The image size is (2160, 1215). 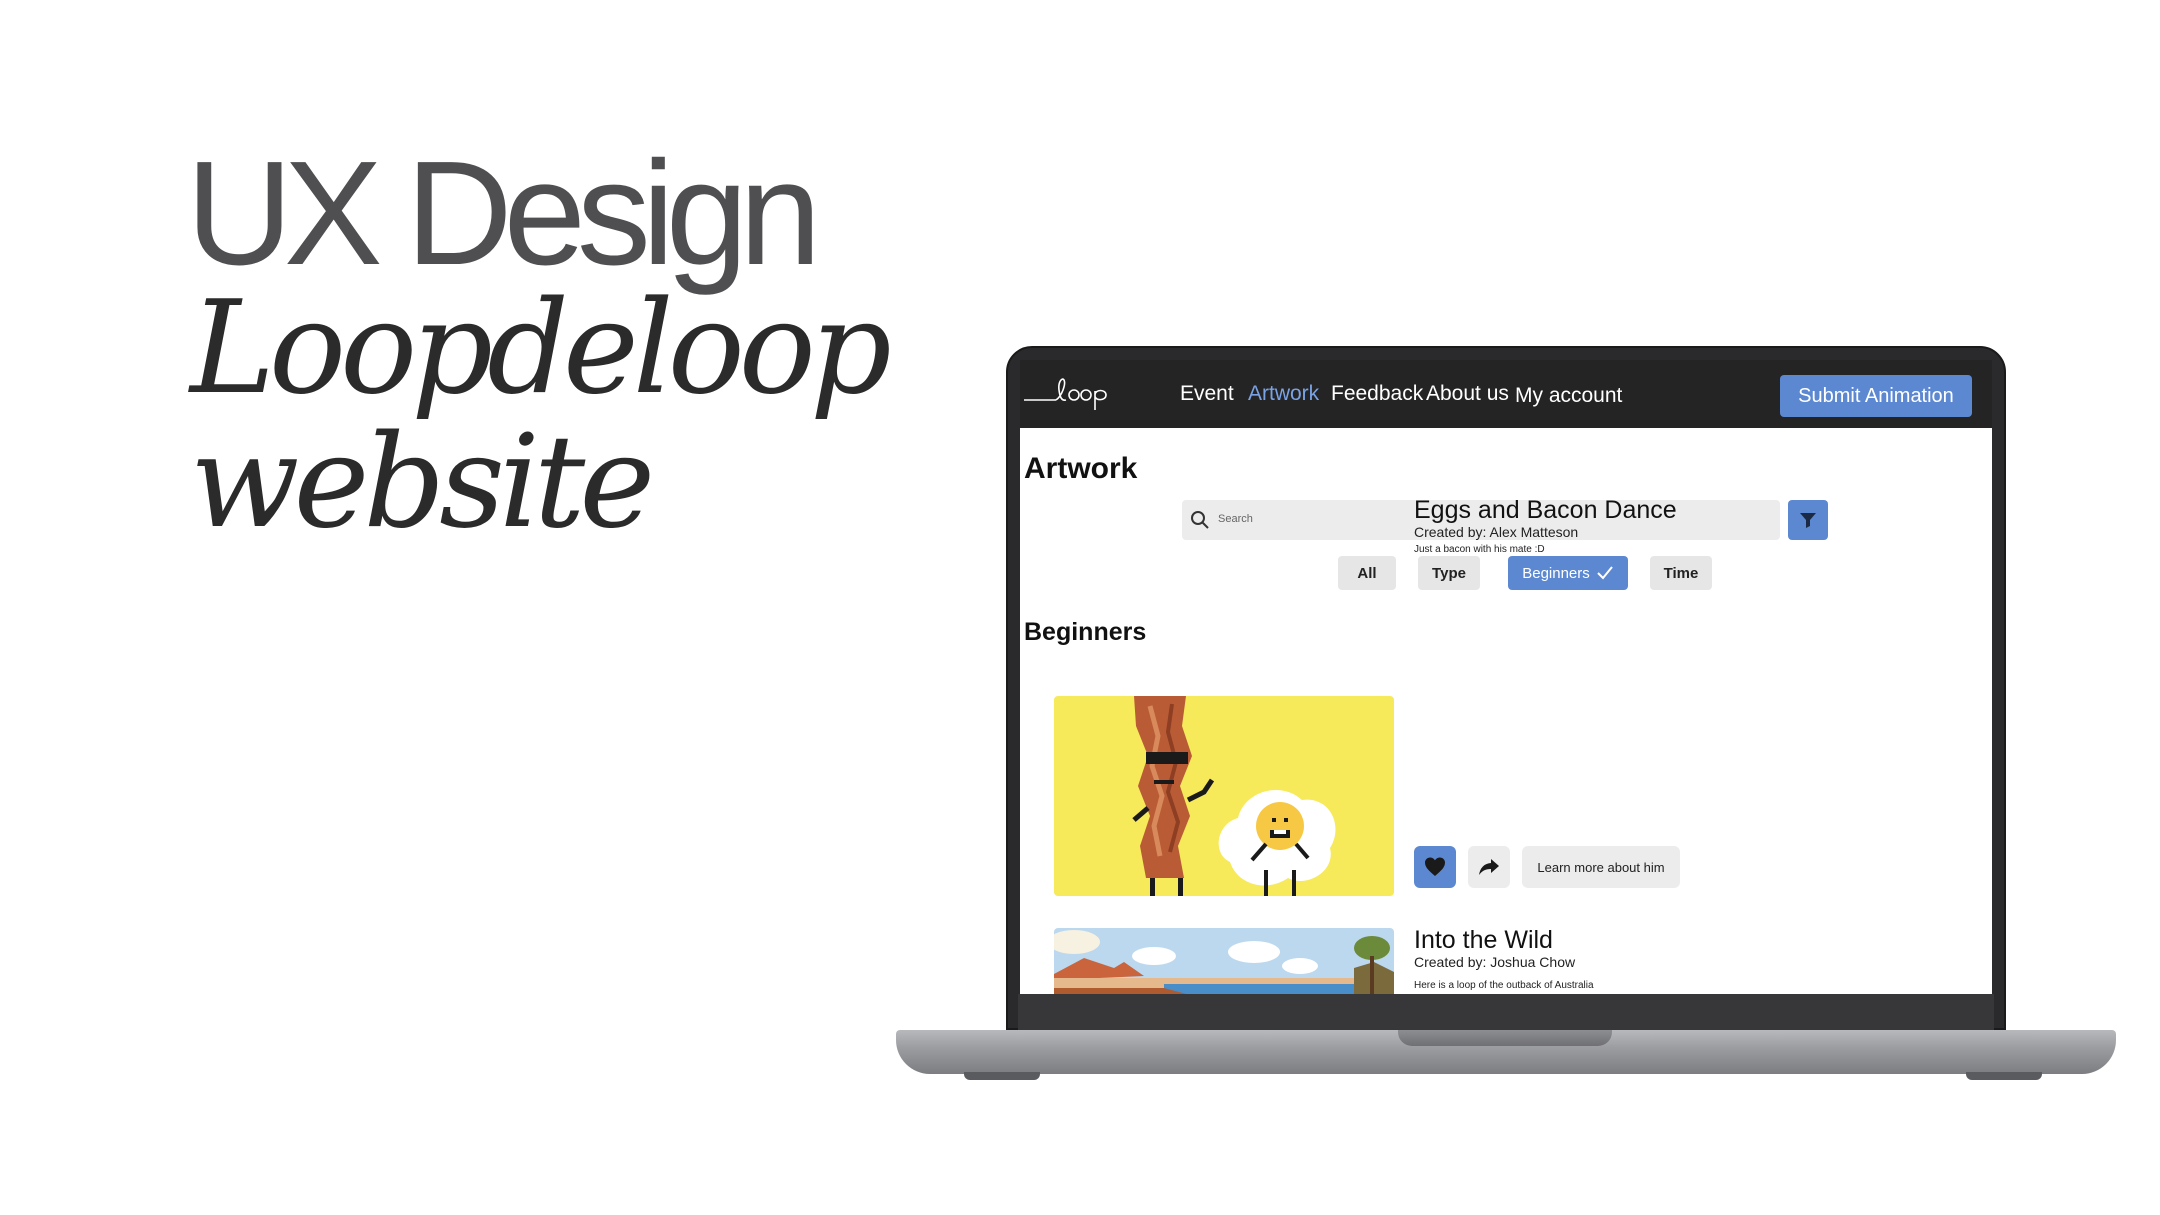 I want to click on nav-artwork: Artwork, so click(x=1283, y=394).